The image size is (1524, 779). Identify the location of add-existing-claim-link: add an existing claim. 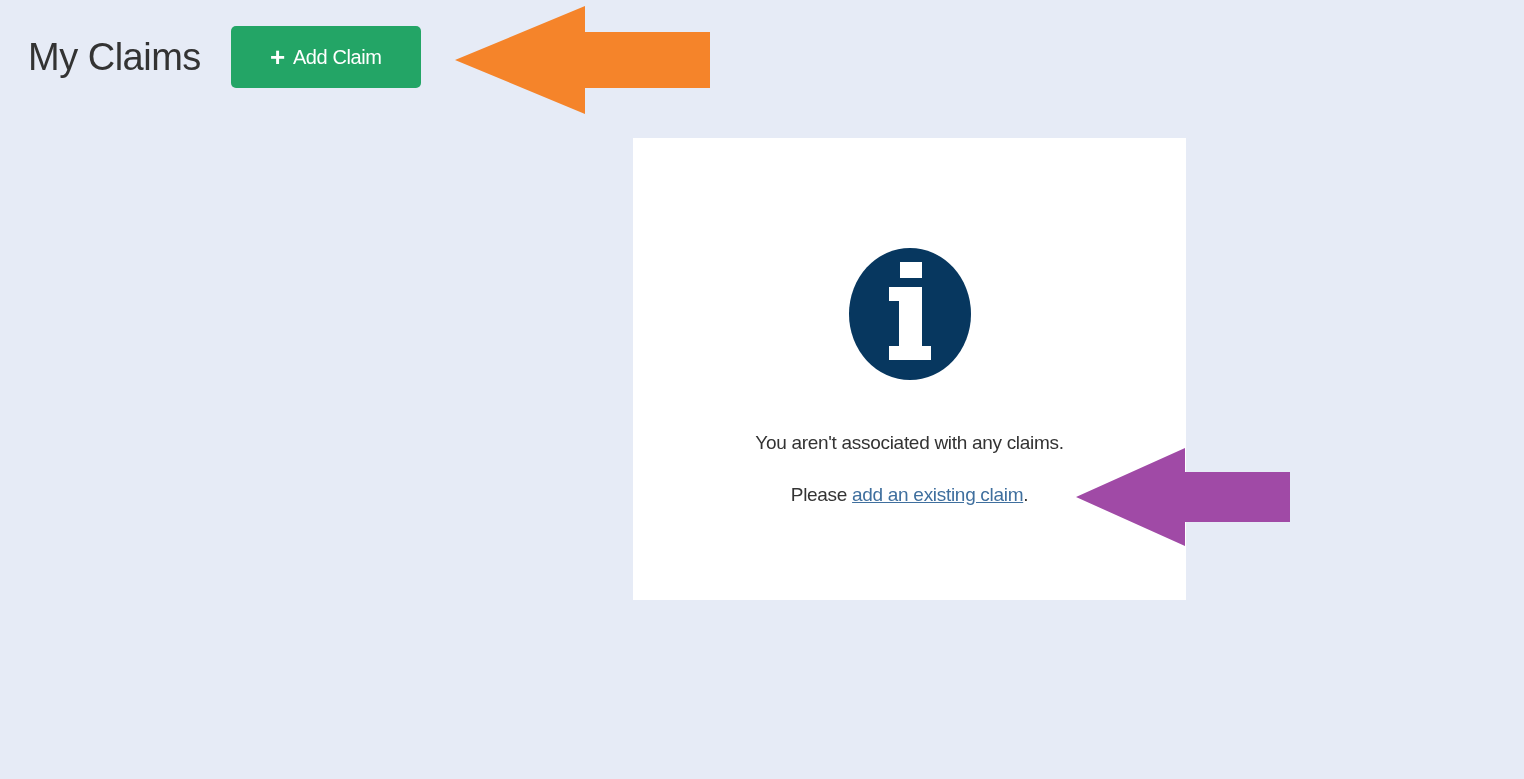
(938, 494).